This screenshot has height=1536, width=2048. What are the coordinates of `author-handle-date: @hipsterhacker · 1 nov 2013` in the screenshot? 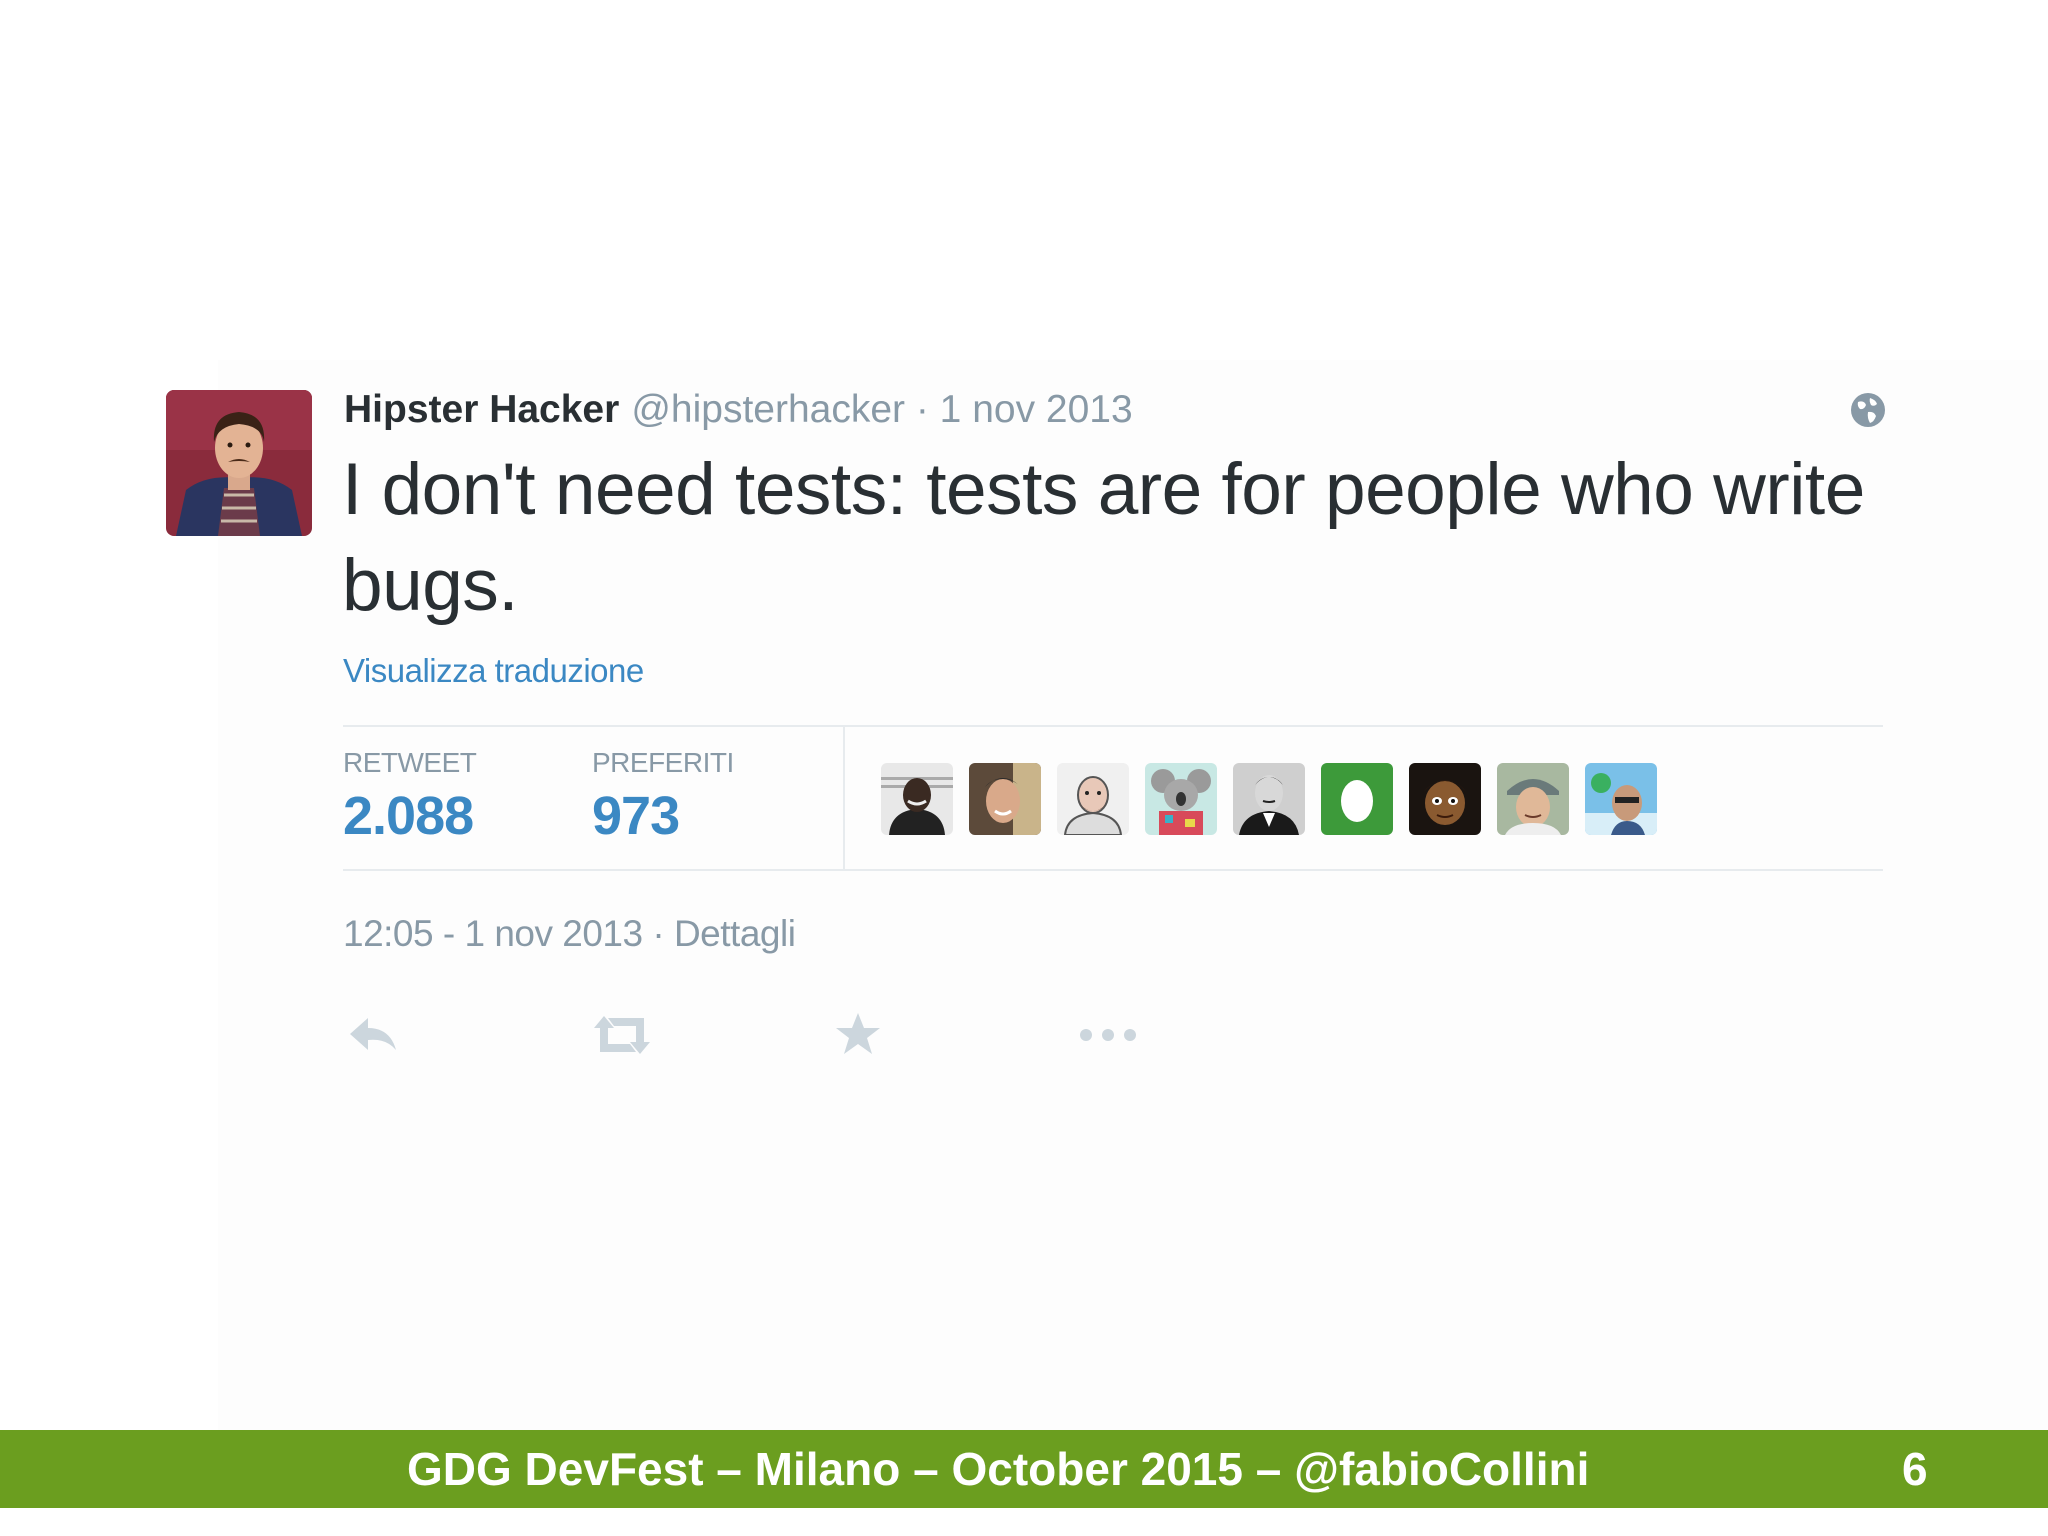 It's located at (881, 409).